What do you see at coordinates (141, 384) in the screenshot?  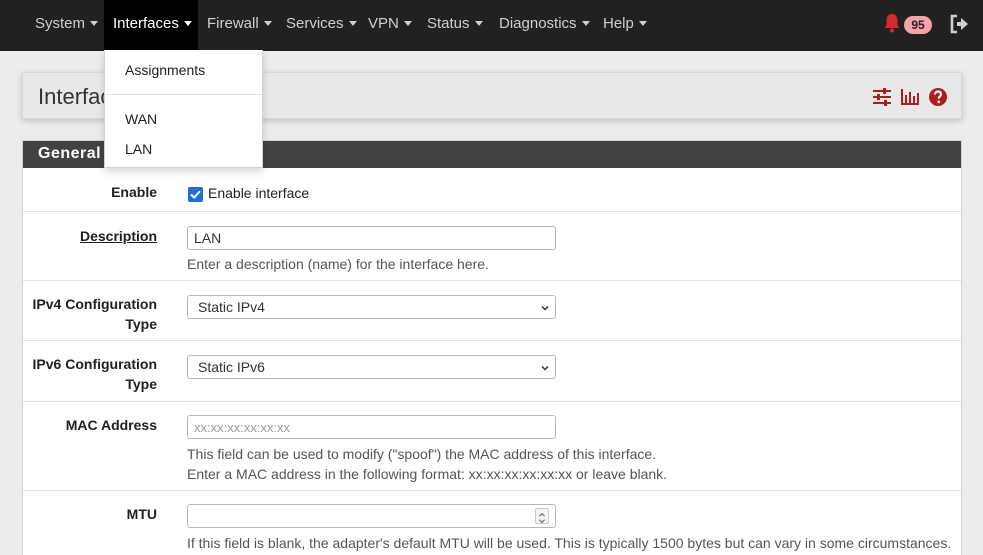 I see `ipv6-type-label-line2: Type` at bounding box center [141, 384].